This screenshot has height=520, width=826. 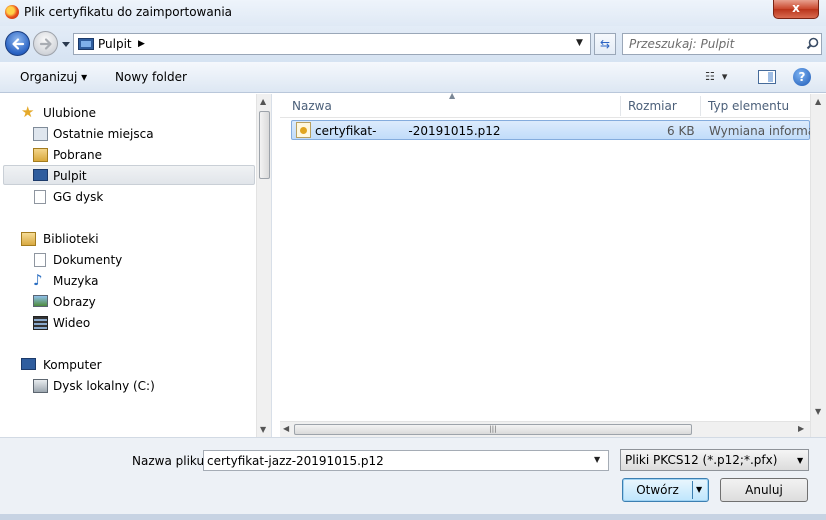 I want to click on command-toolbar: Organizuj ▾ Nowy folder ☷ ▾ ?, so click(x=413, y=77).